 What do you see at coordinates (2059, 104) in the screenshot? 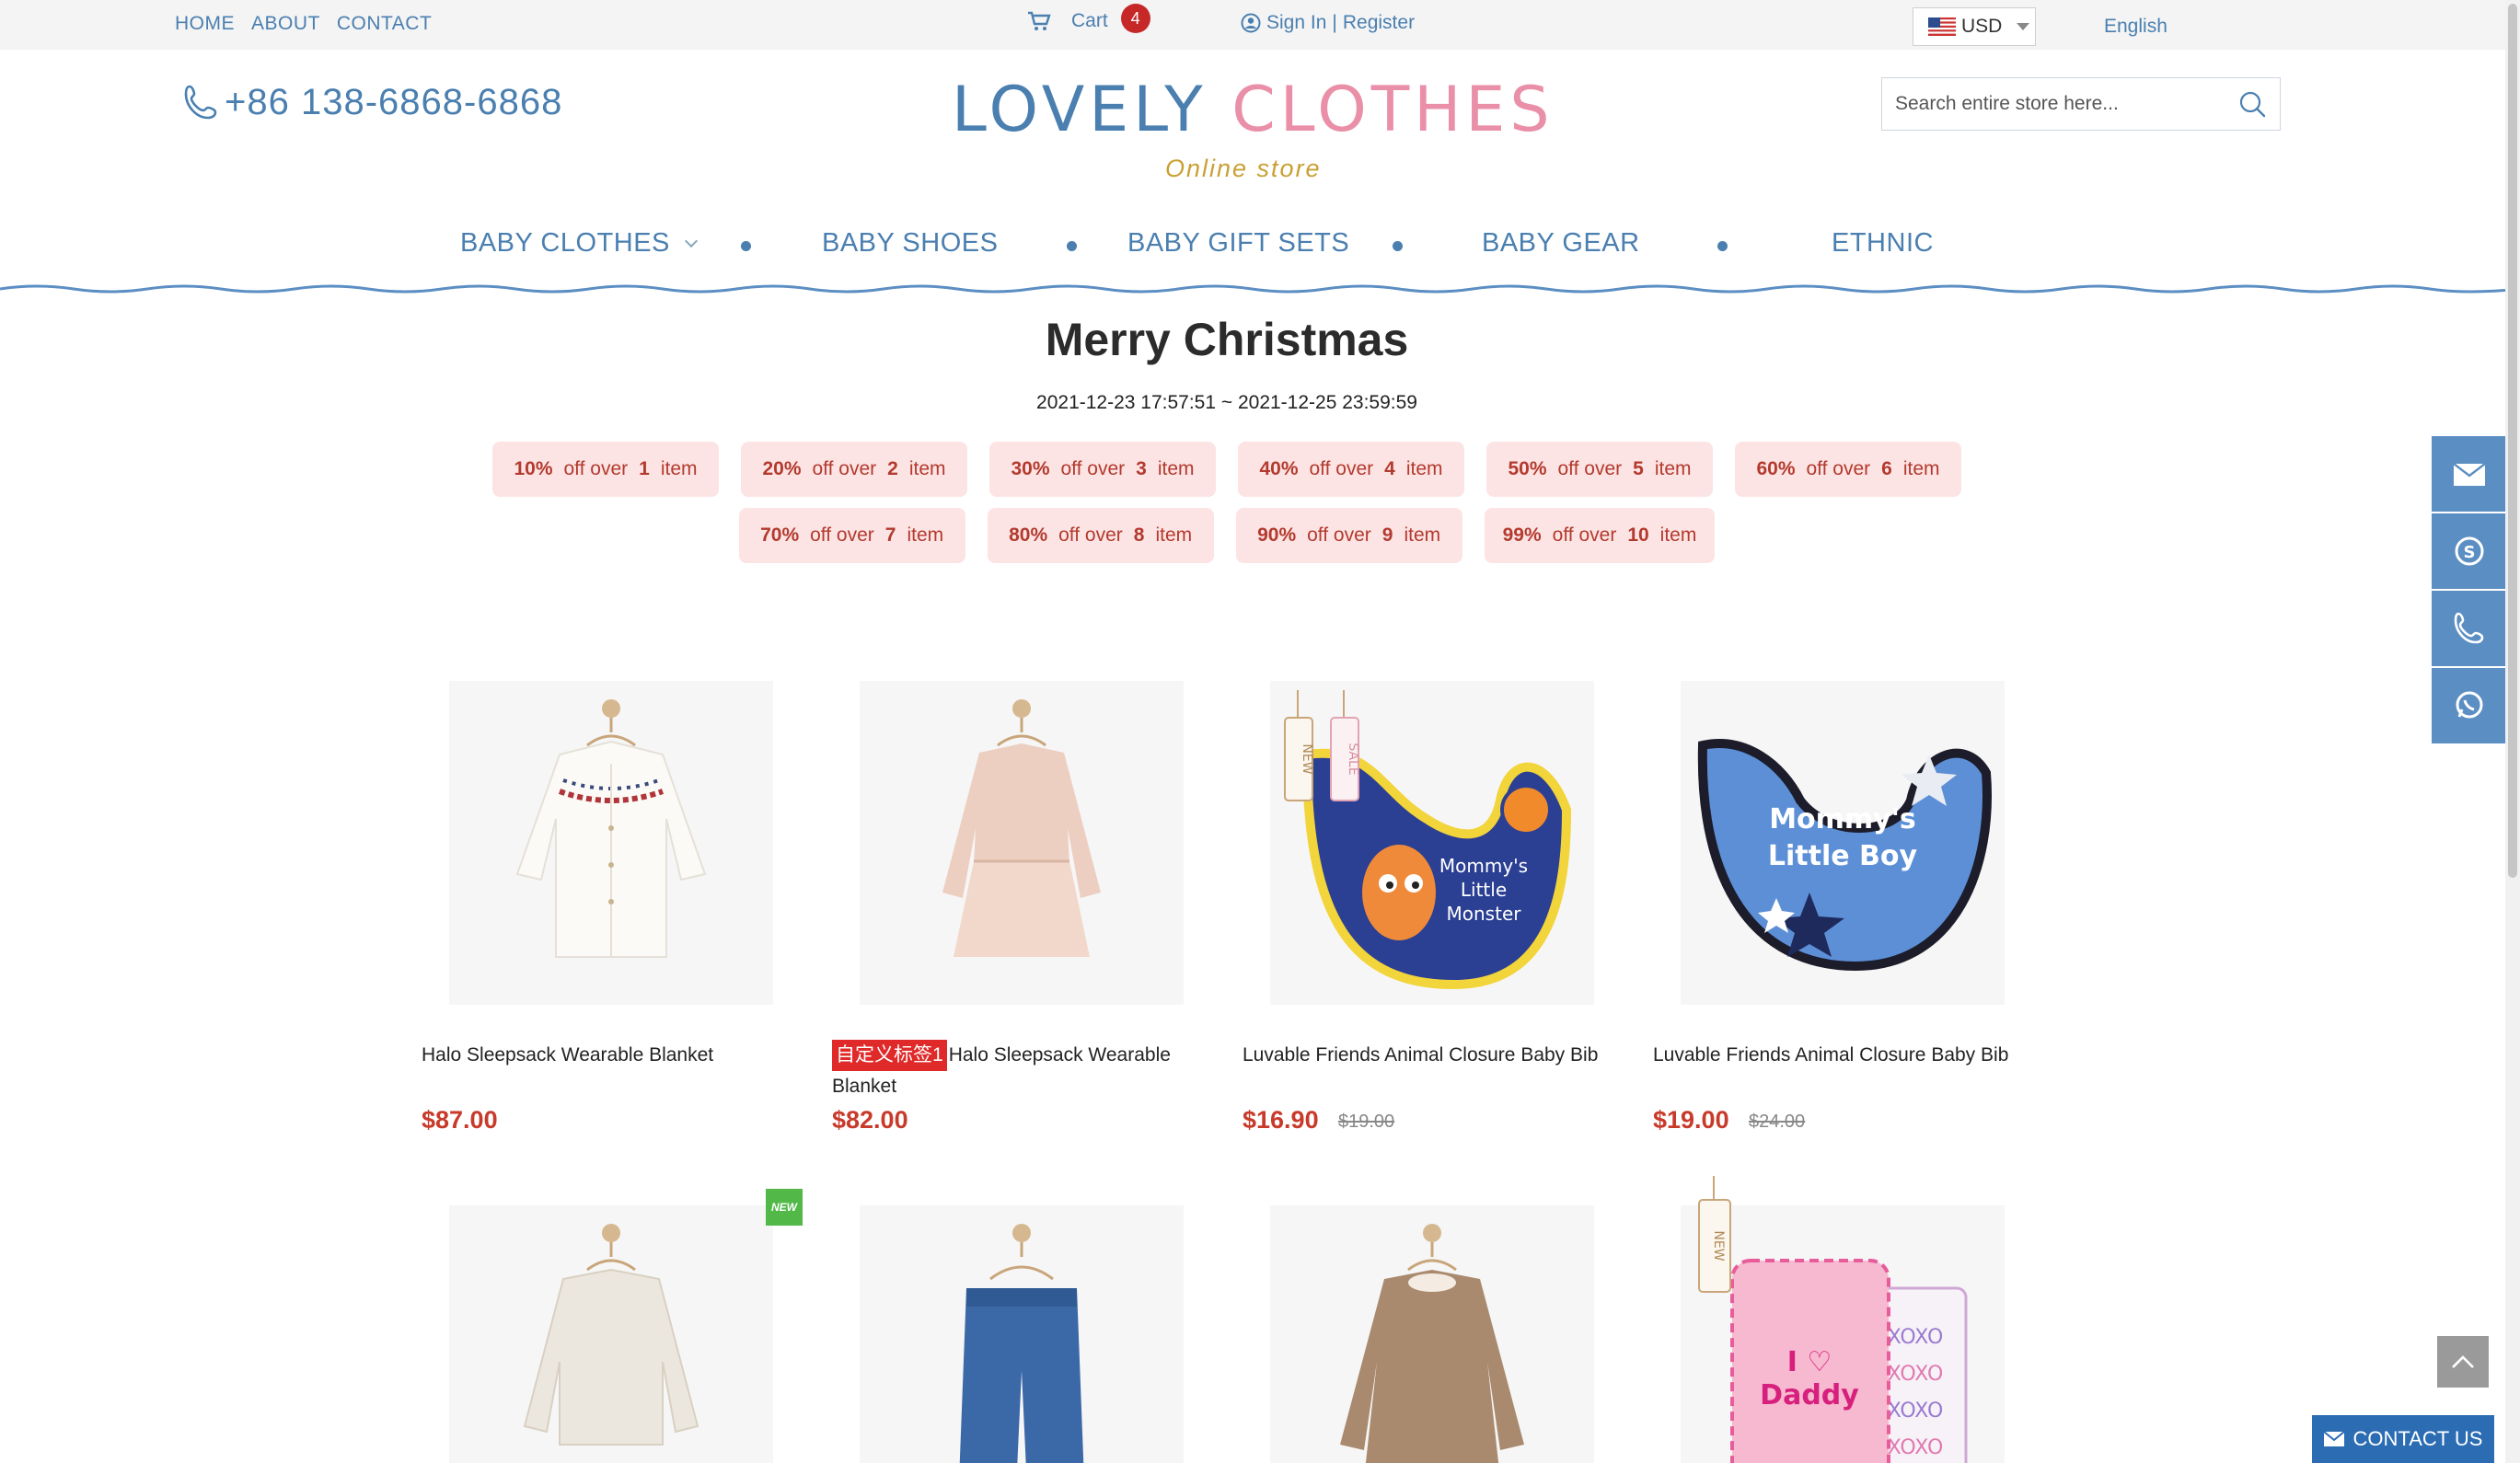
I see `search-input` at bounding box center [2059, 104].